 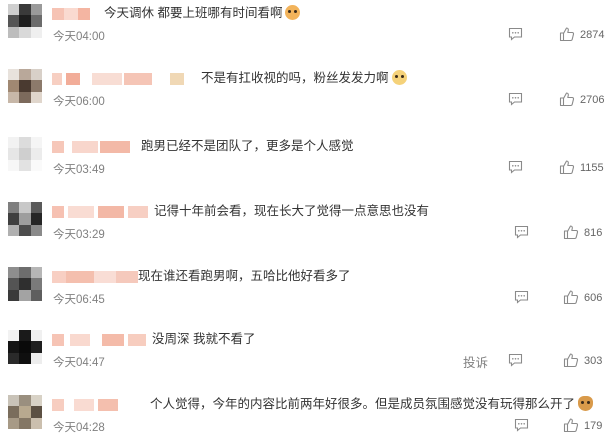 I want to click on like-count: 303, so click(x=593, y=361).